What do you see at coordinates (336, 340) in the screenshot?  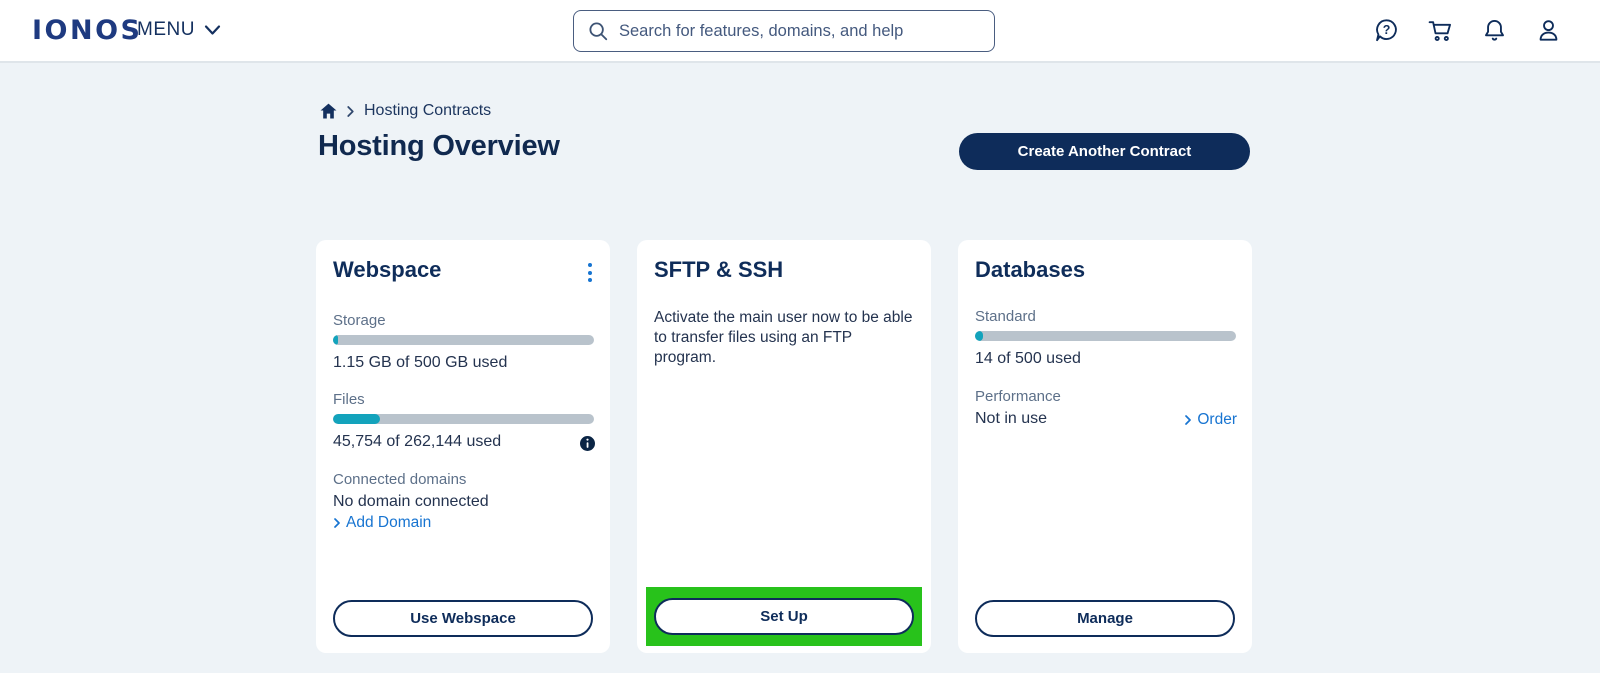 I see `storage-progress-fill` at bounding box center [336, 340].